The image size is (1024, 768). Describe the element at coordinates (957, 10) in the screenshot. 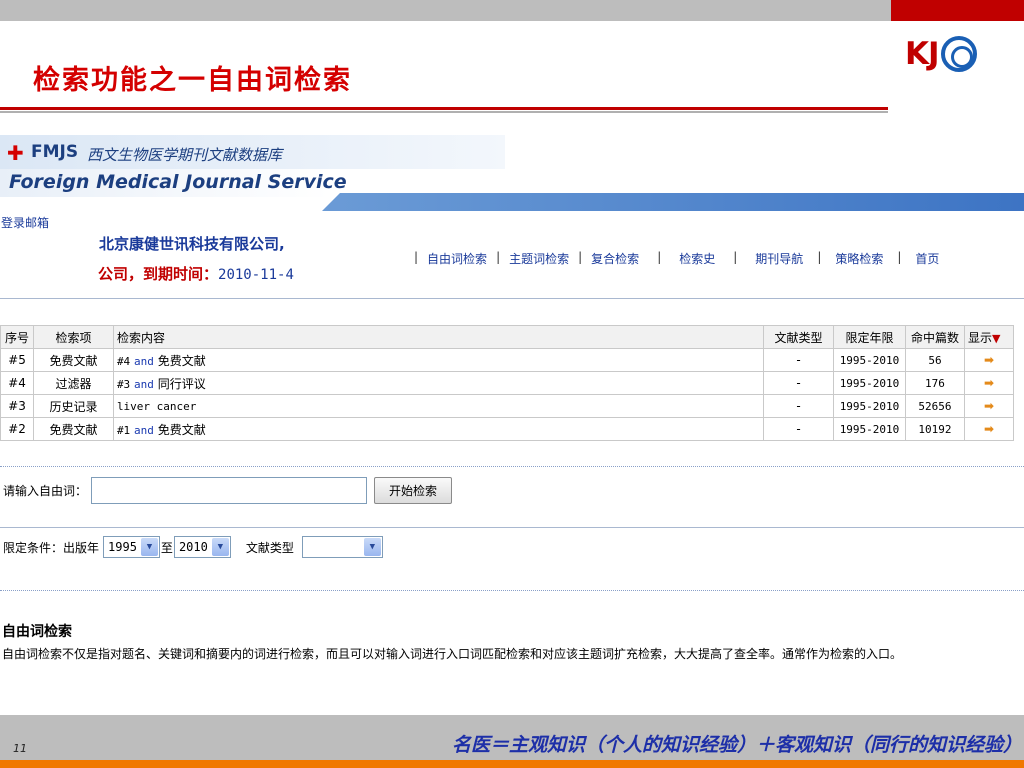

I see `top-accent-block` at that location.